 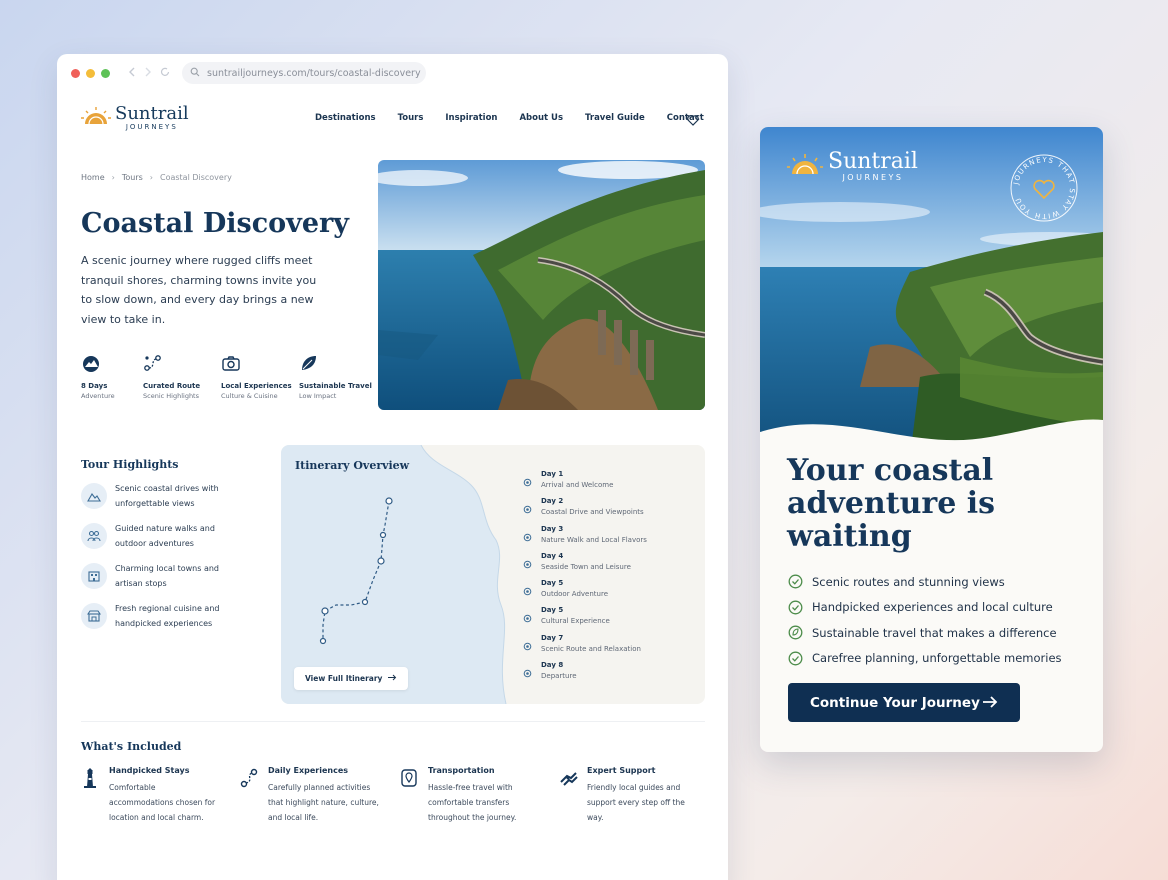 I want to click on map-pin-icon, so click(x=409, y=780).